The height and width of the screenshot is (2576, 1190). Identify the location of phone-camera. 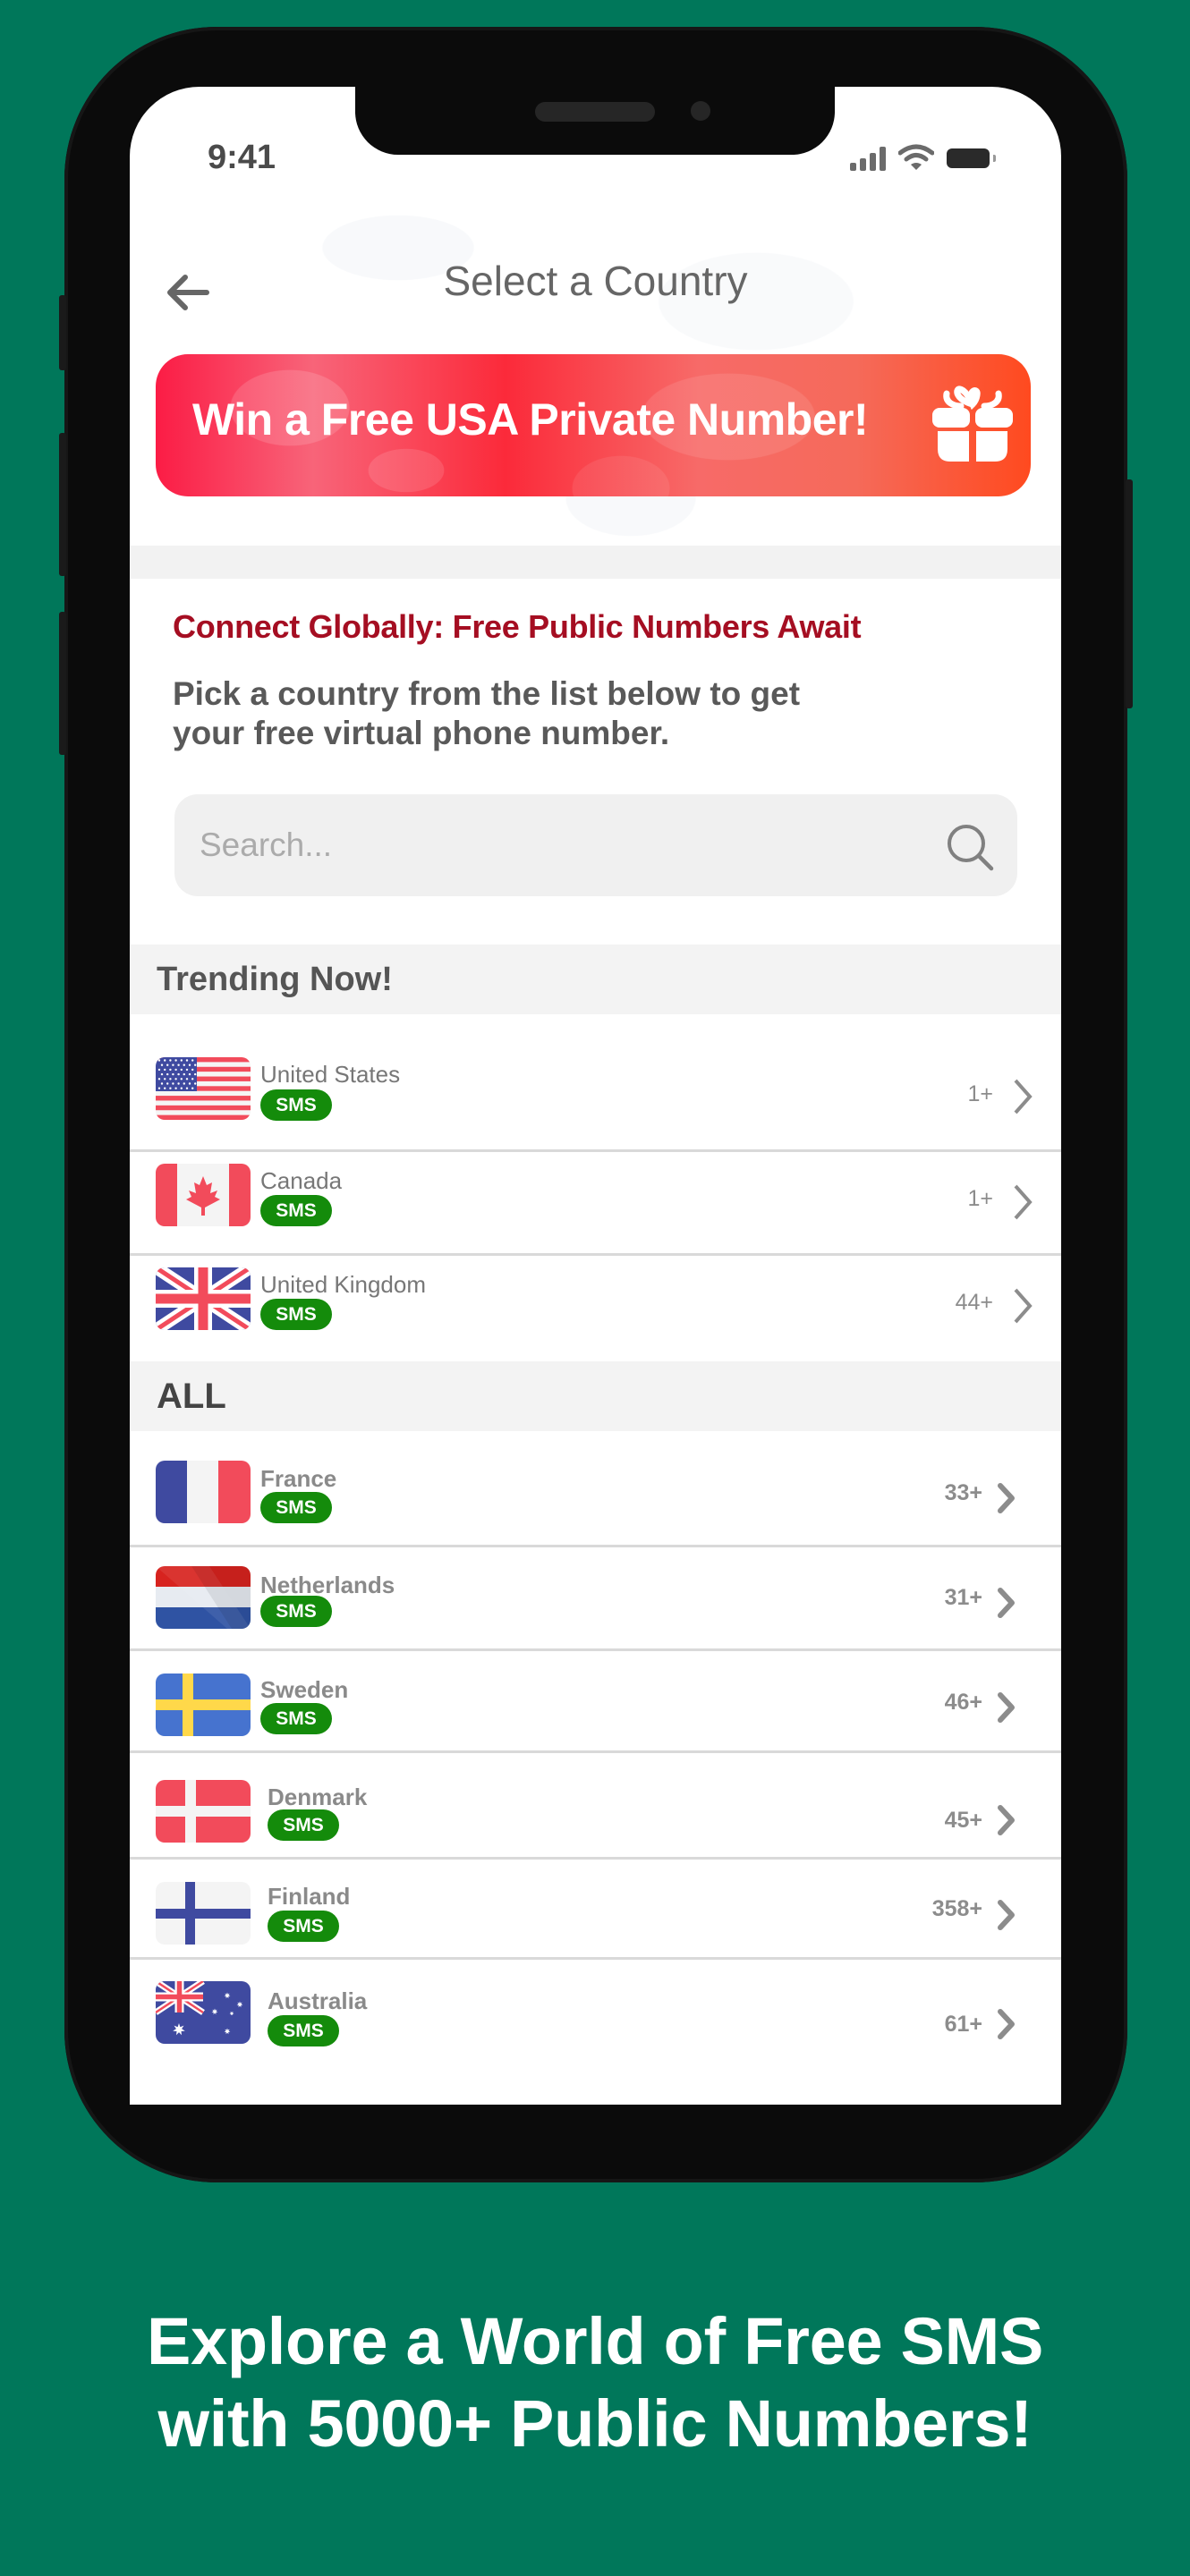
(700, 111).